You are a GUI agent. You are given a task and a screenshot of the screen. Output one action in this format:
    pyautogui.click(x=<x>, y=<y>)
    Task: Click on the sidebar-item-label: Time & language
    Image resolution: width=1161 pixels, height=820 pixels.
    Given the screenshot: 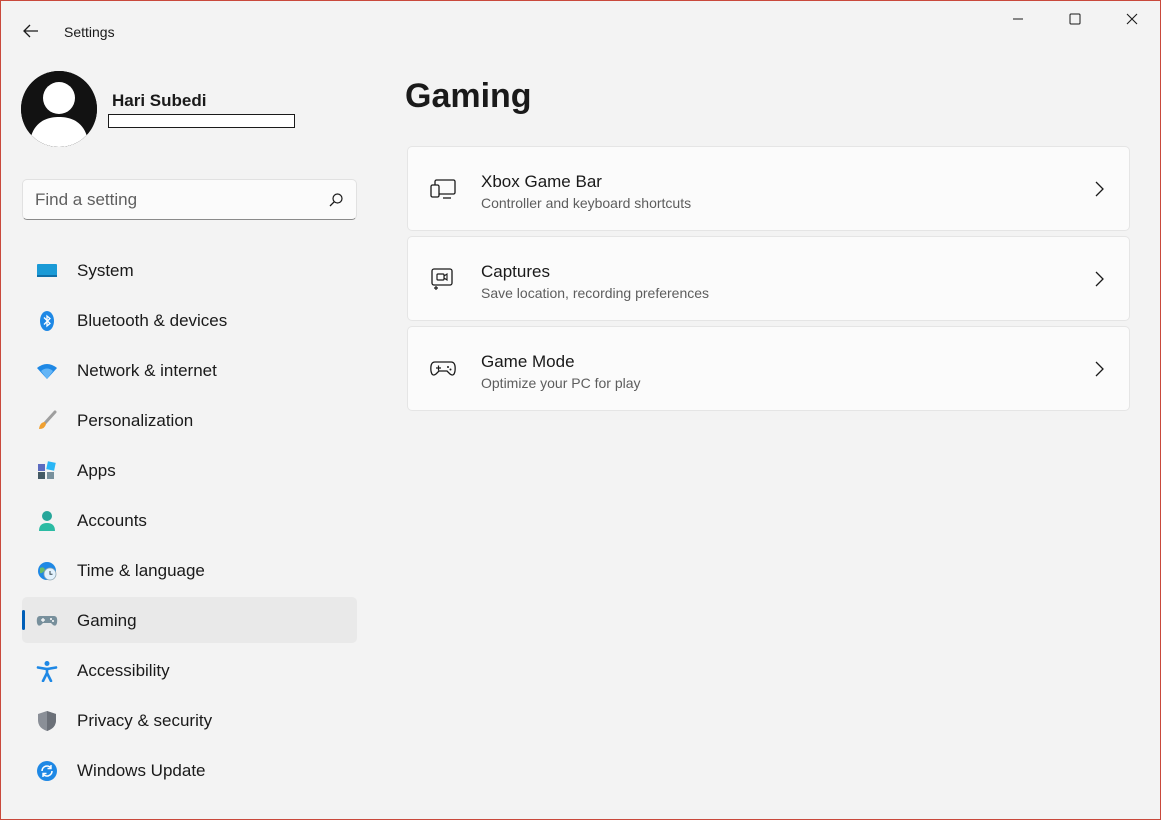 What is the action you would take?
    pyautogui.click(x=141, y=570)
    